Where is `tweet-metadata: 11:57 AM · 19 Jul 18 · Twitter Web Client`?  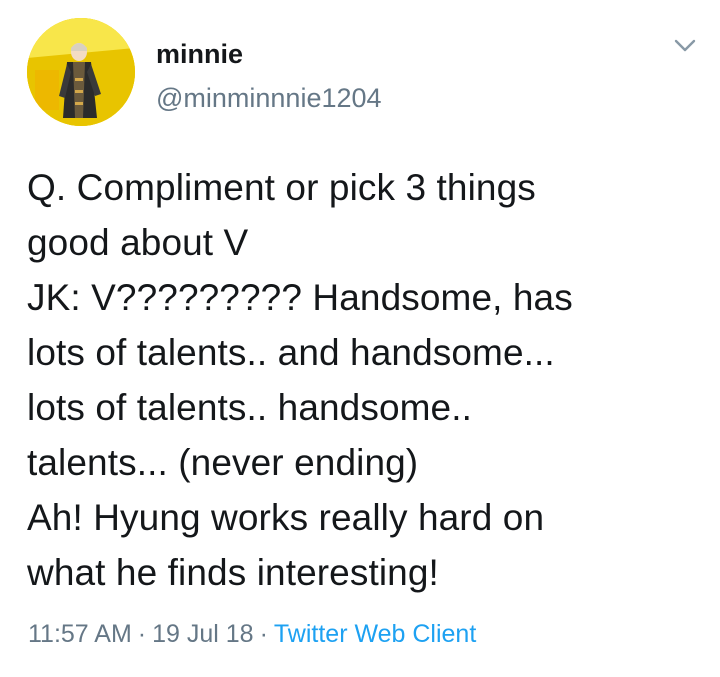 tweet-metadata: 11:57 AM · 19 Jul 18 · Twitter Web Client is located at coordinates (252, 634).